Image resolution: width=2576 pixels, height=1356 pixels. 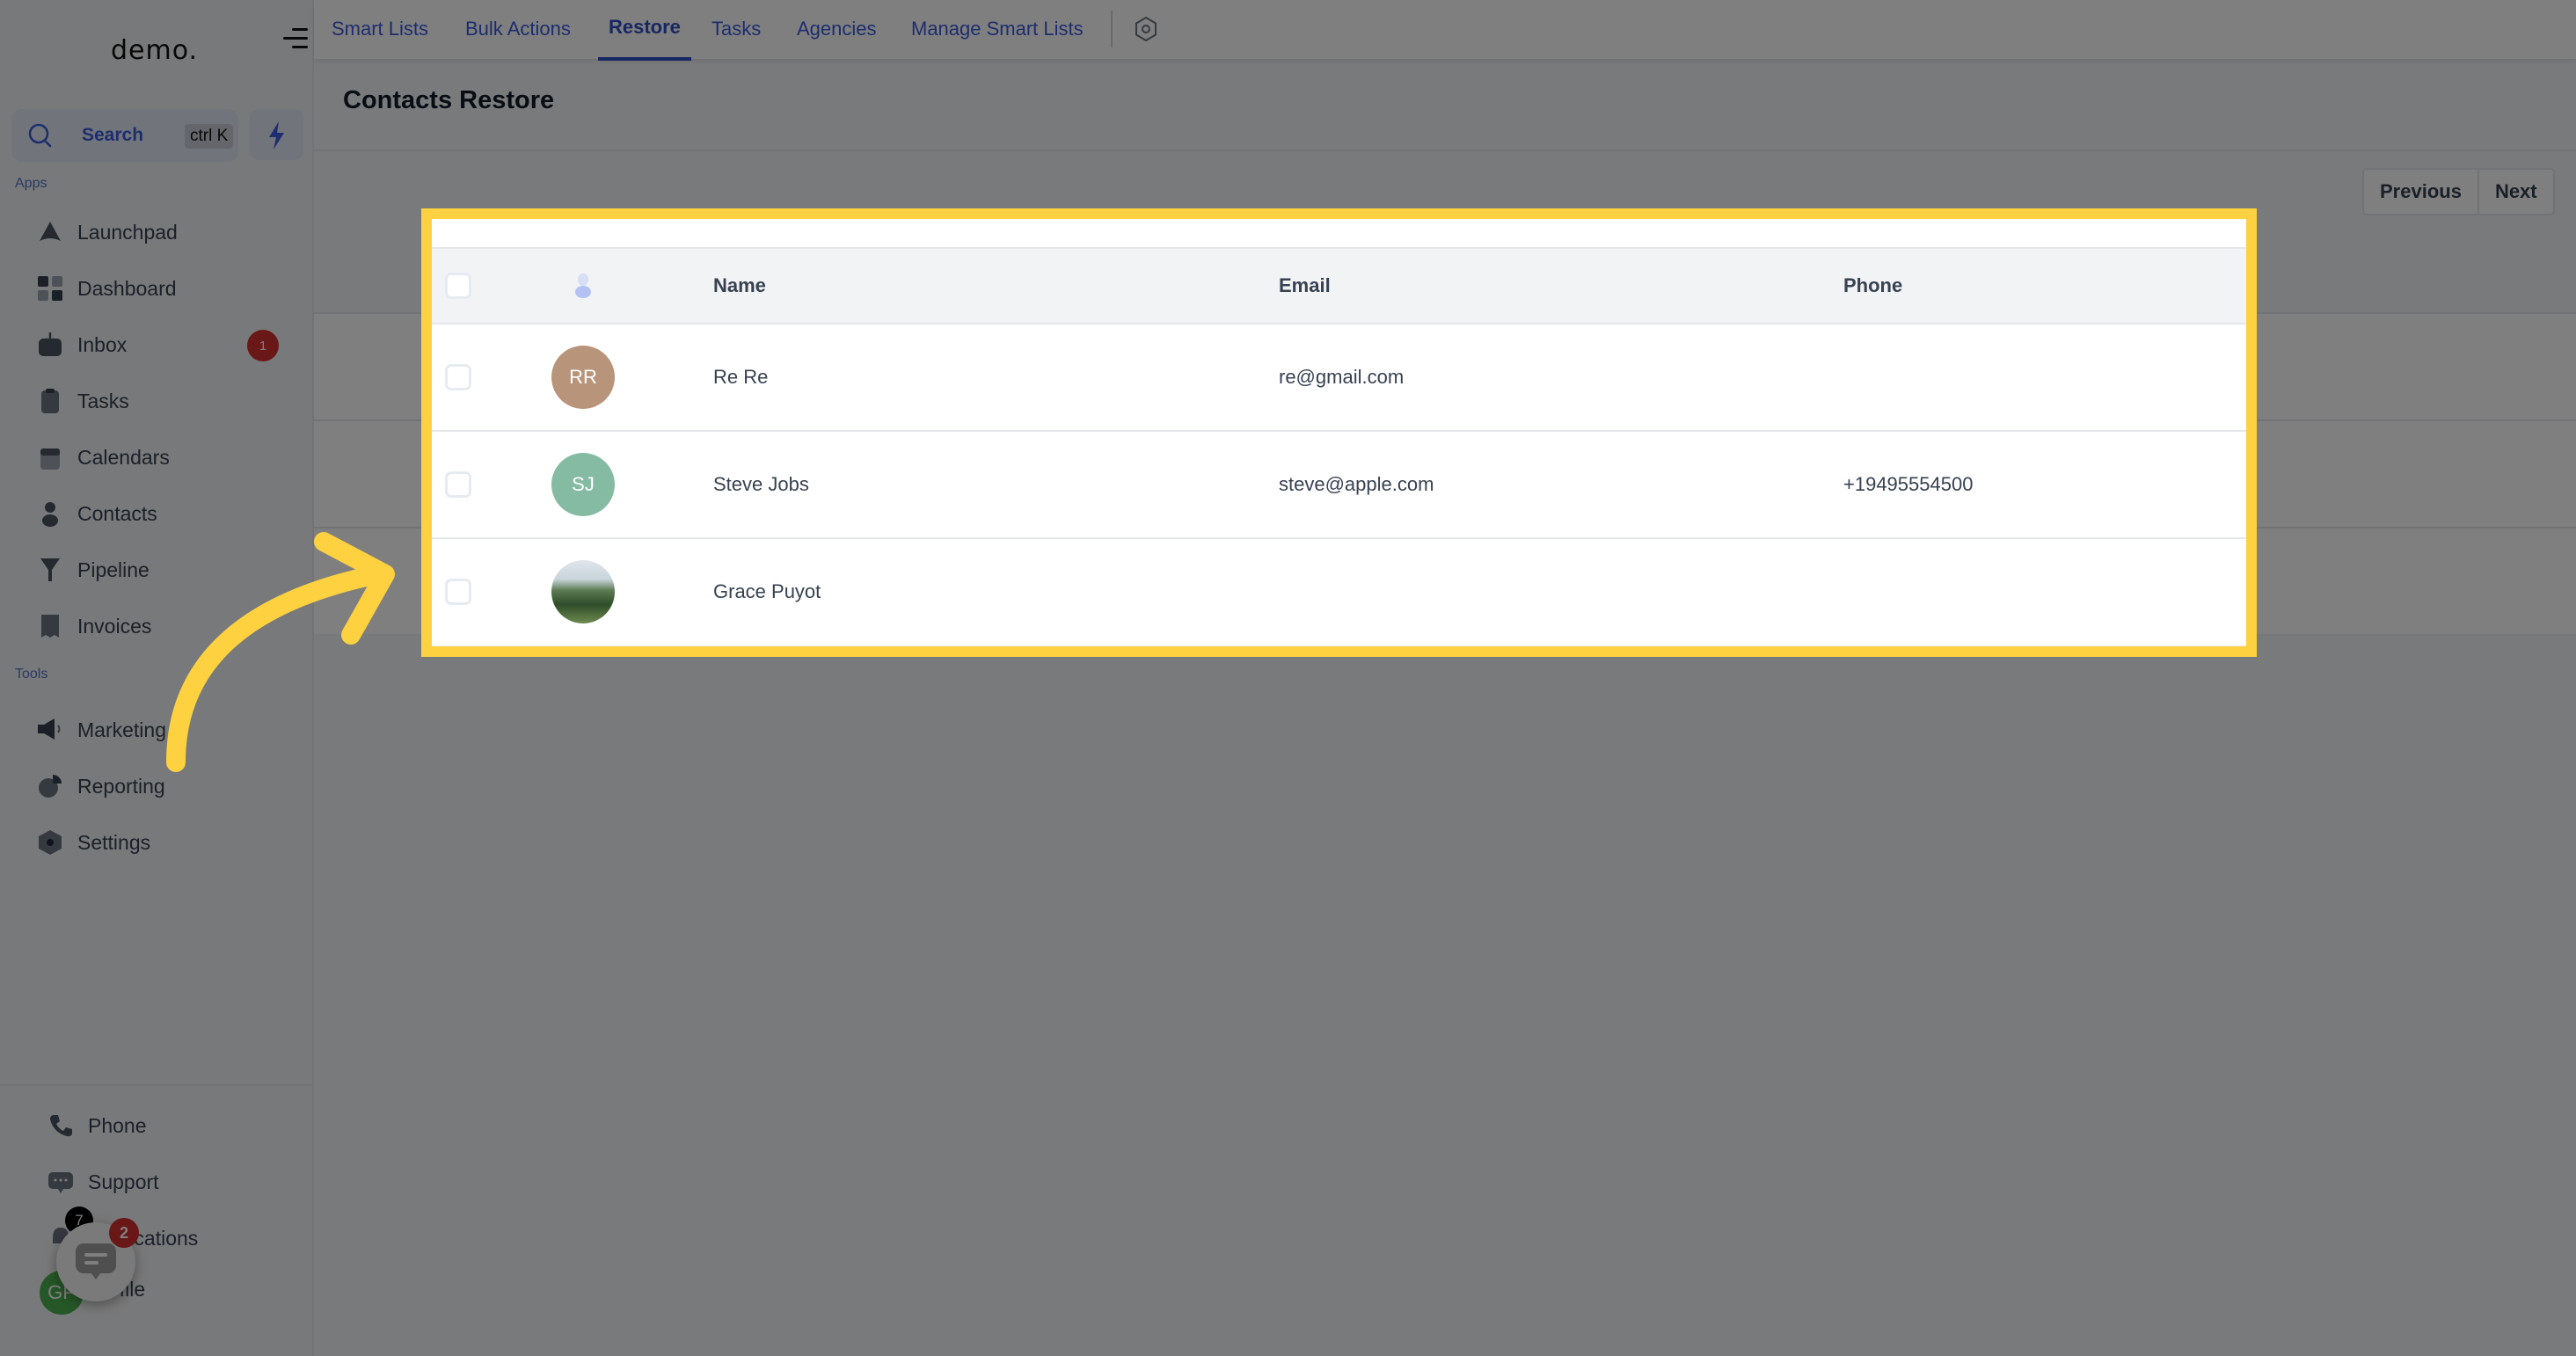 I want to click on sidebar-item-phone: Phone, so click(x=173, y=1125).